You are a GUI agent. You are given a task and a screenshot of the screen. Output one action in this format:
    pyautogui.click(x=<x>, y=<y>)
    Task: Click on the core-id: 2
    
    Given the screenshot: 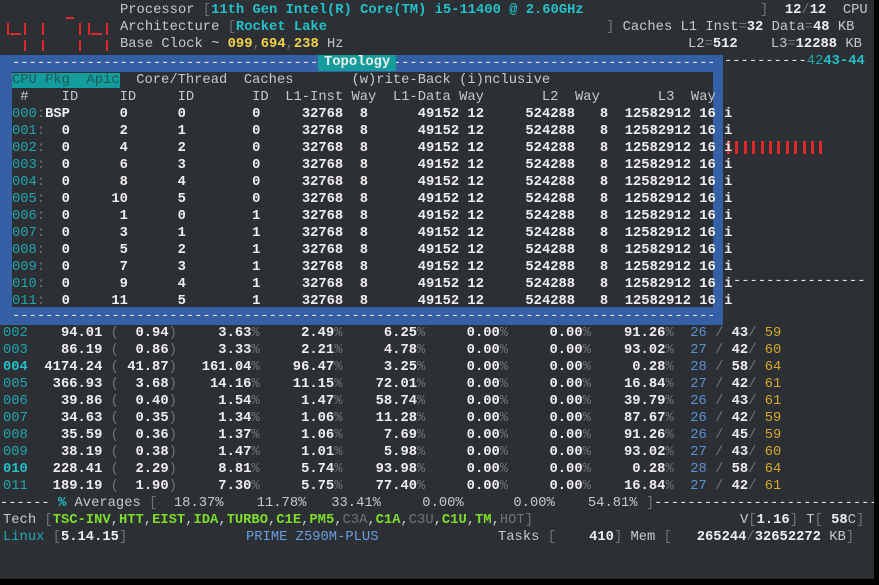 What is the action you would take?
    pyautogui.click(x=156, y=148)
    